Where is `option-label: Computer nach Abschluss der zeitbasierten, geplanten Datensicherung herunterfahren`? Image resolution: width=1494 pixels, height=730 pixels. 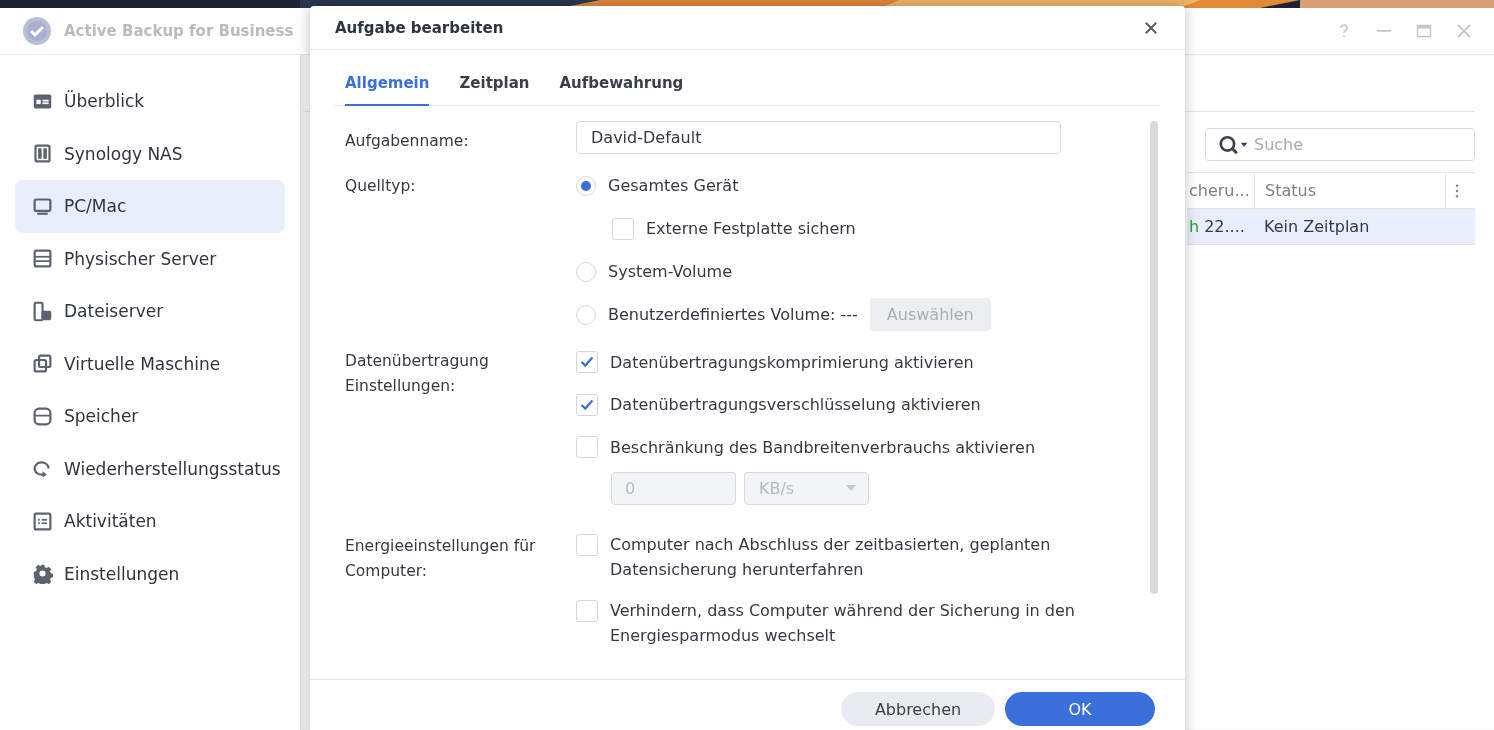 option-label: Computer nach Abschluss der zeitbasierten, geplanten Datensicherung herunterfahren is located at coordinates (831, 557).